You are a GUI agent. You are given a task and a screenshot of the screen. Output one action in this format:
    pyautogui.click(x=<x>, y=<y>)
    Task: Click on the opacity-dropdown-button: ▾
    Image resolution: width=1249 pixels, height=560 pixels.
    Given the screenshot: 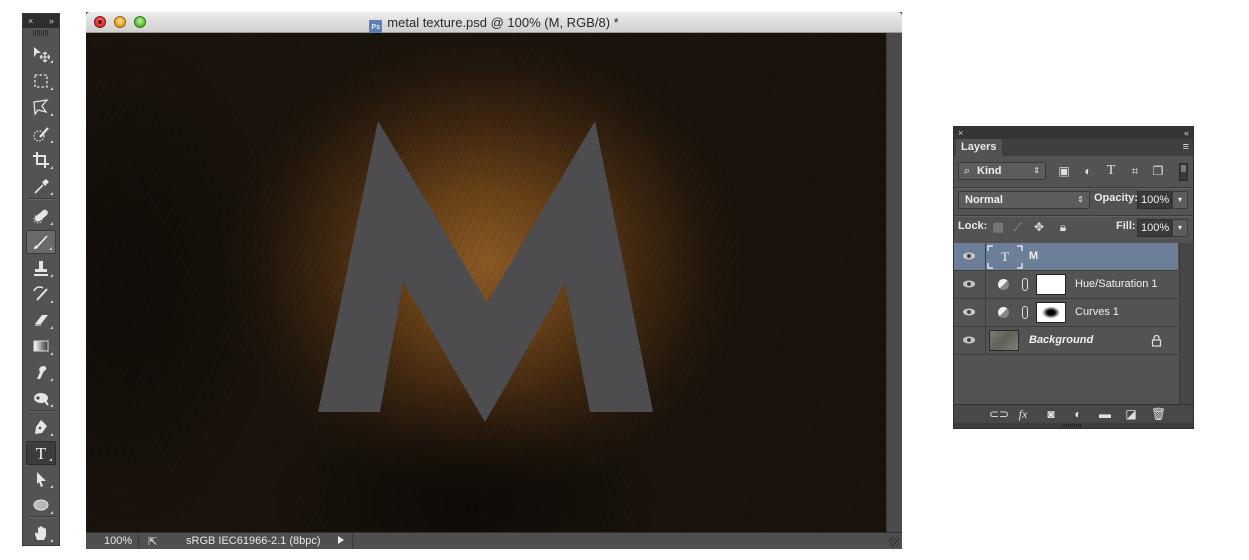 What is the action you would take?
    pyautogui.click(x=1180, y=200)
    